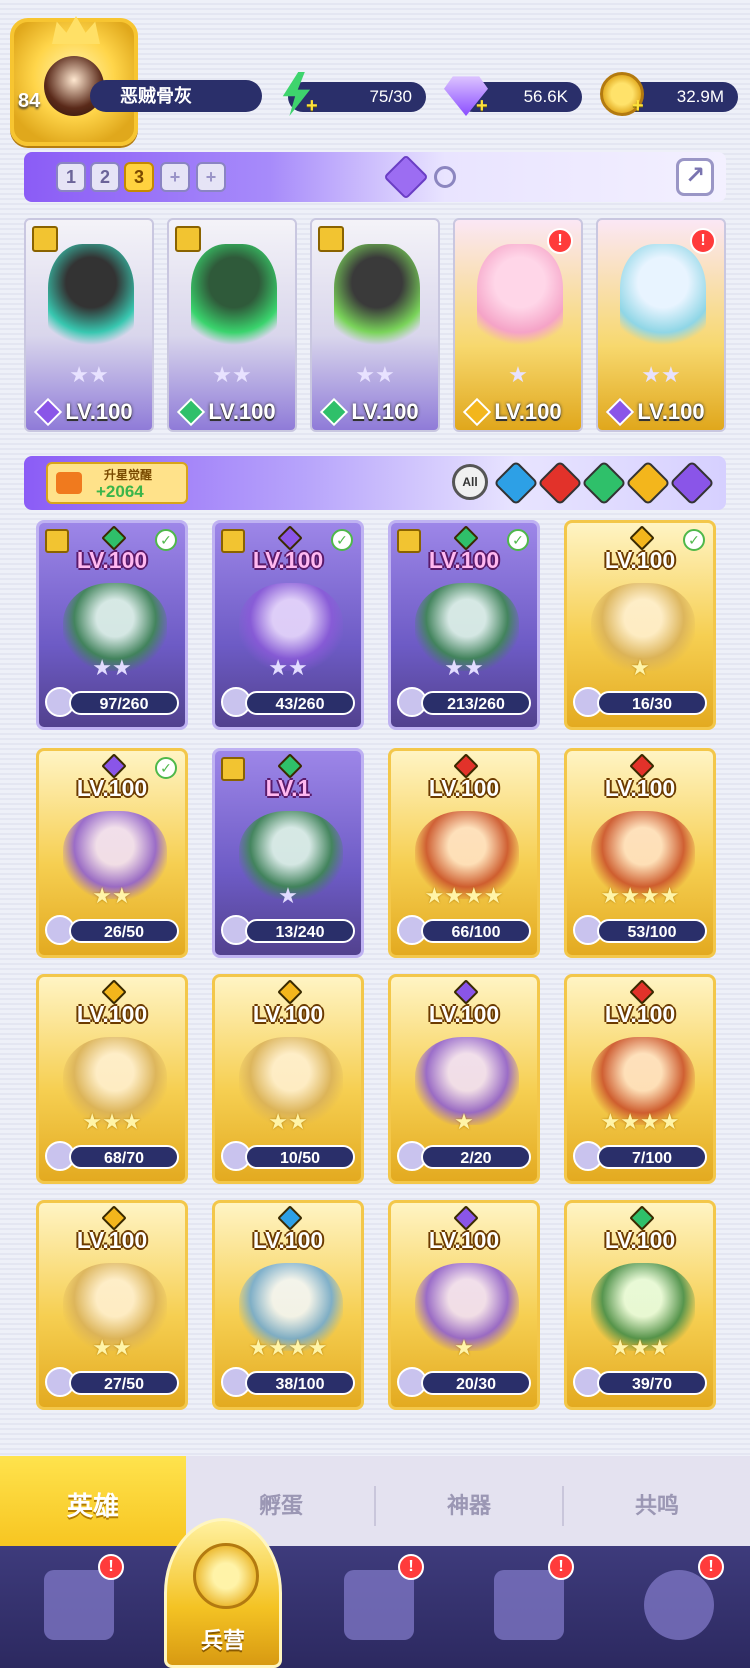 The image size is (750, 1668). Describe the element at coordinates (640, 625) in the screenshot. I see `hero-card: ✓ LV.100 ★ 16/30` at that location.